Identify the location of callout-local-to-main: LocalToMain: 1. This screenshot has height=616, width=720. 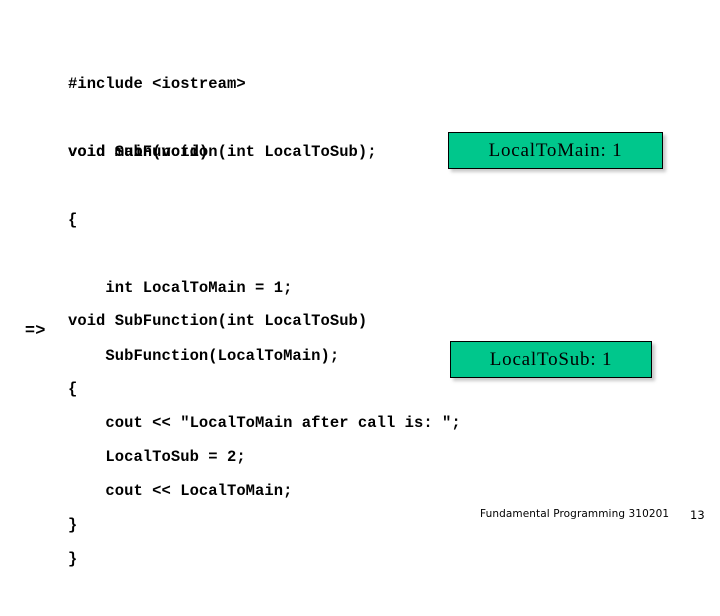
(555, 150).